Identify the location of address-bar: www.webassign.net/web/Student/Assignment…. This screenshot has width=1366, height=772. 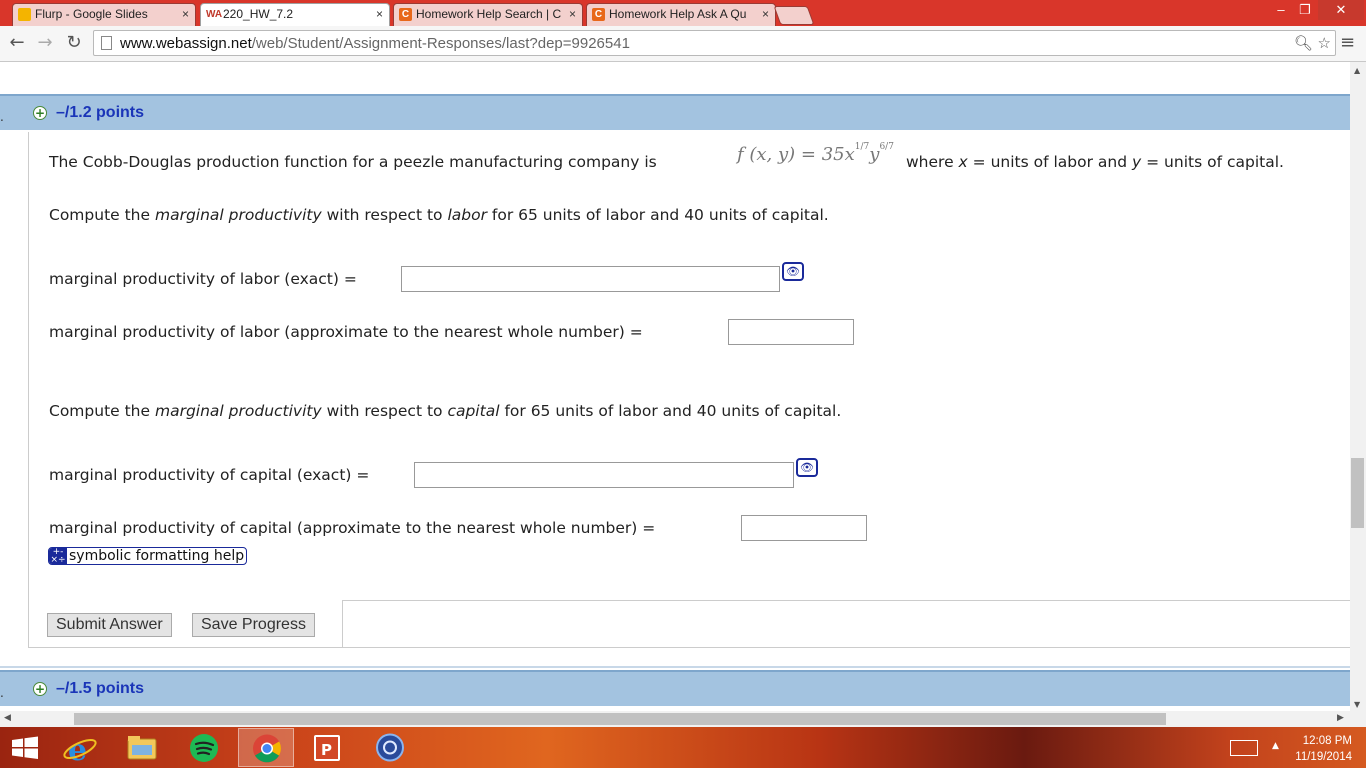
(714, 43).